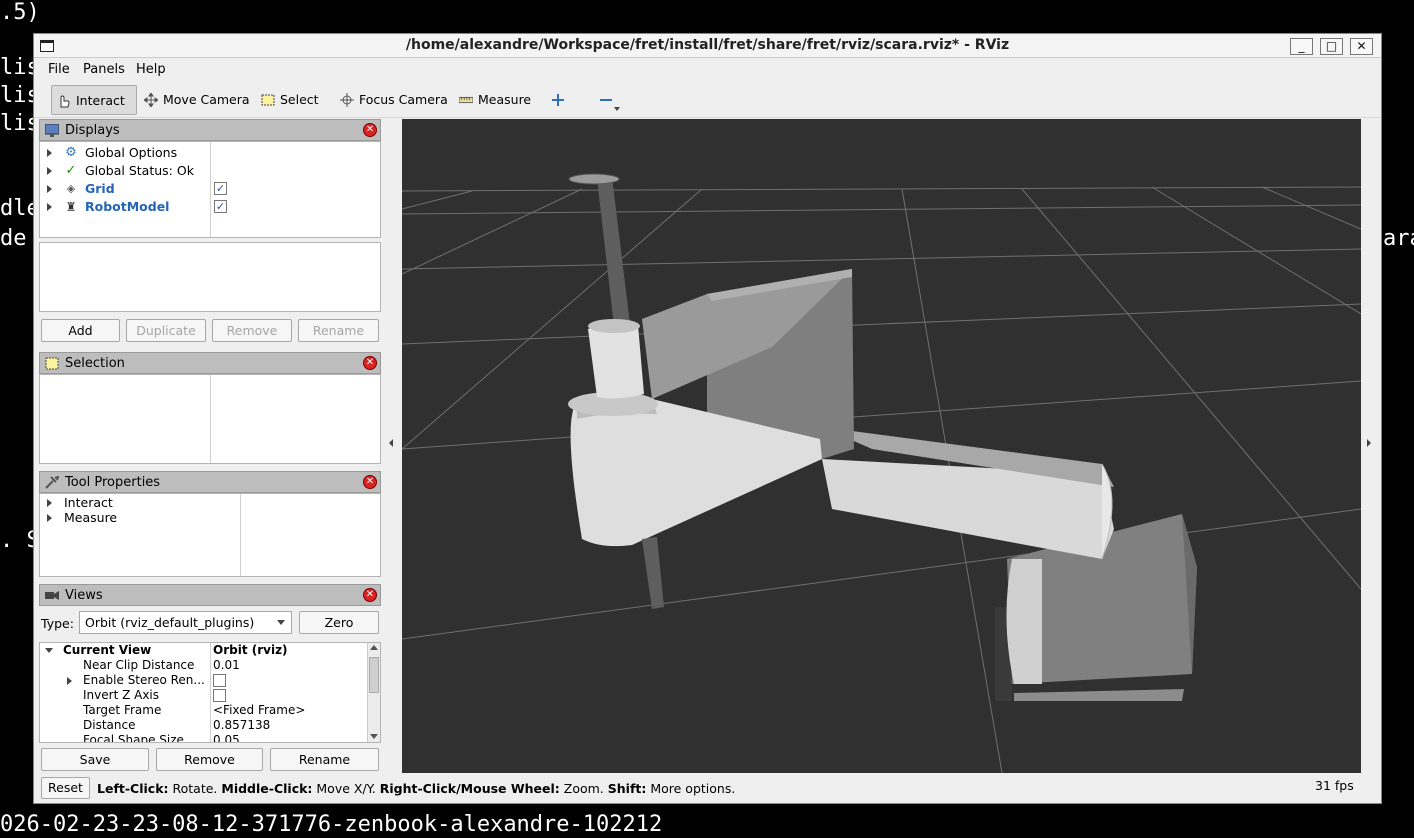  Describe the element at coordinates (259, 710) in the screenshot. I see `prop-value: <Fixed Frame>` at that location.